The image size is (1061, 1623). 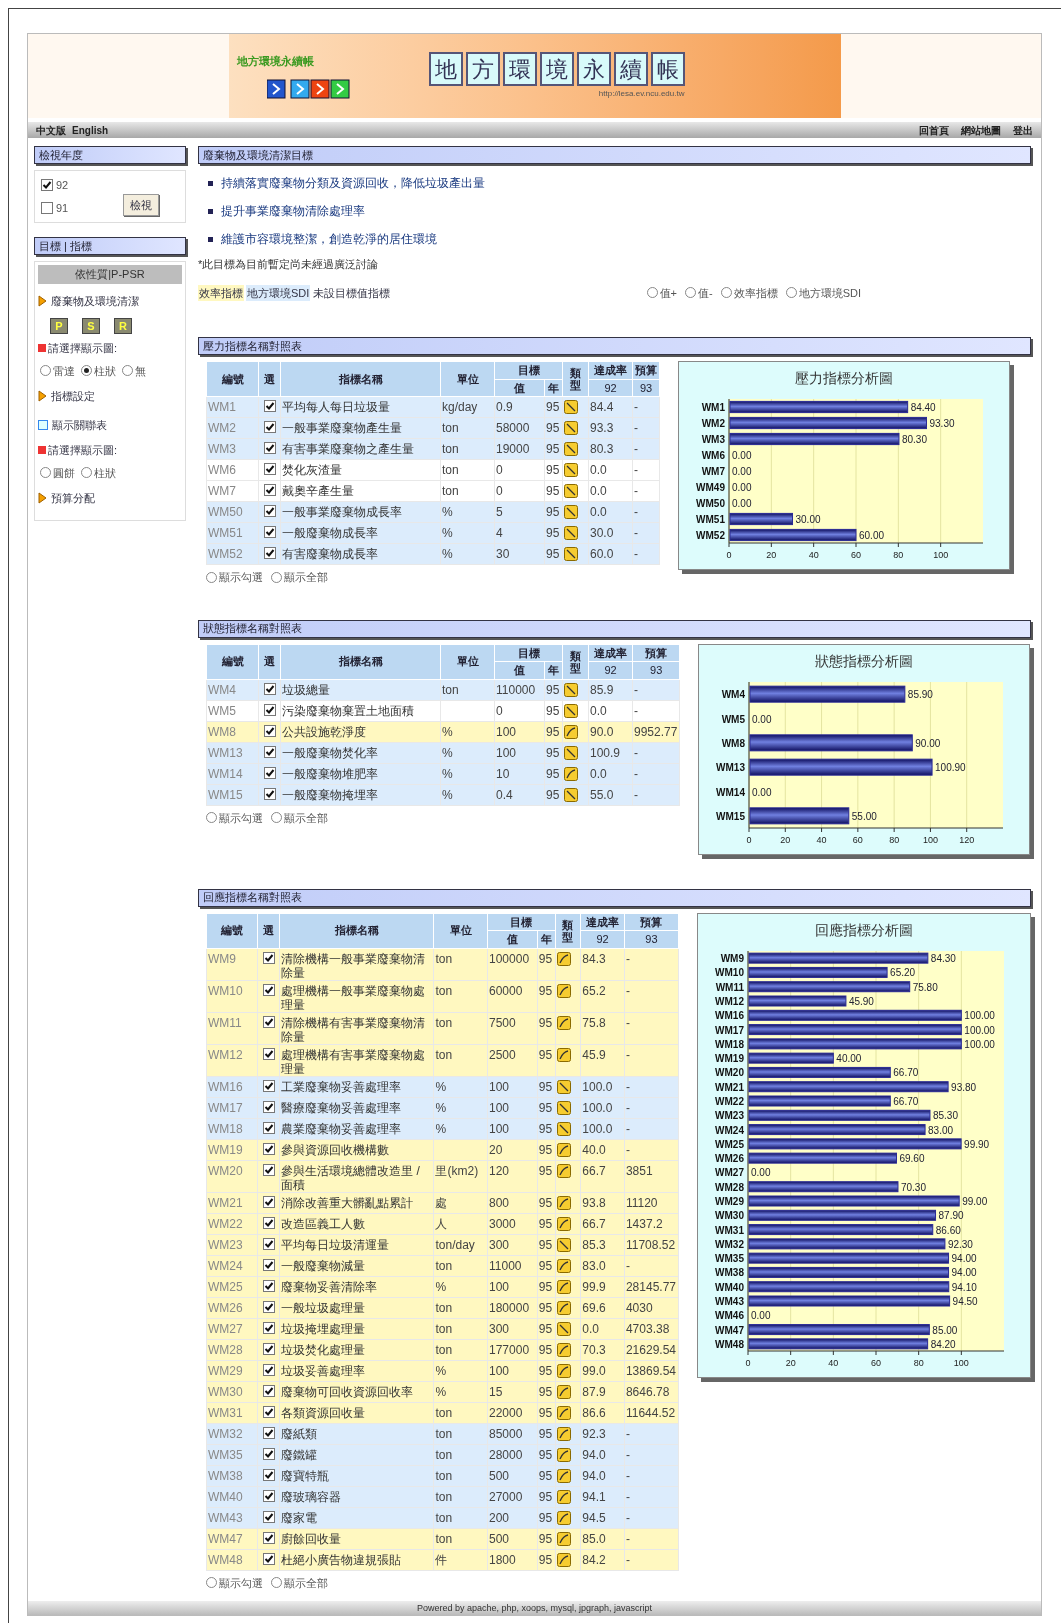 I want to click on category-label: WM15, so click(x=731, y=816).